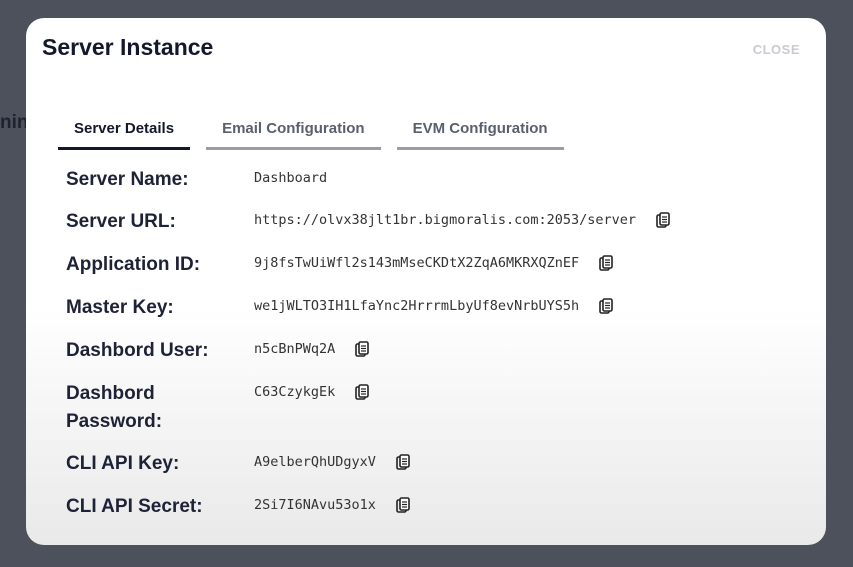  I want to click on field-label: Application ID:, so click(133, 264).